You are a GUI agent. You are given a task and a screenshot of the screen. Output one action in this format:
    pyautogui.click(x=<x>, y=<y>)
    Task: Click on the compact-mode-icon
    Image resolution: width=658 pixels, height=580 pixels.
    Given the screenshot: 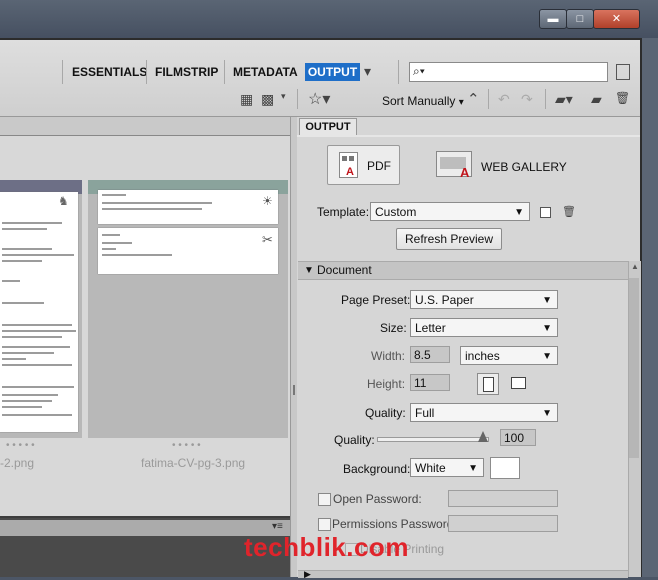 What is the action you would take?
    pyautogui.click(x=623, y=72)
    